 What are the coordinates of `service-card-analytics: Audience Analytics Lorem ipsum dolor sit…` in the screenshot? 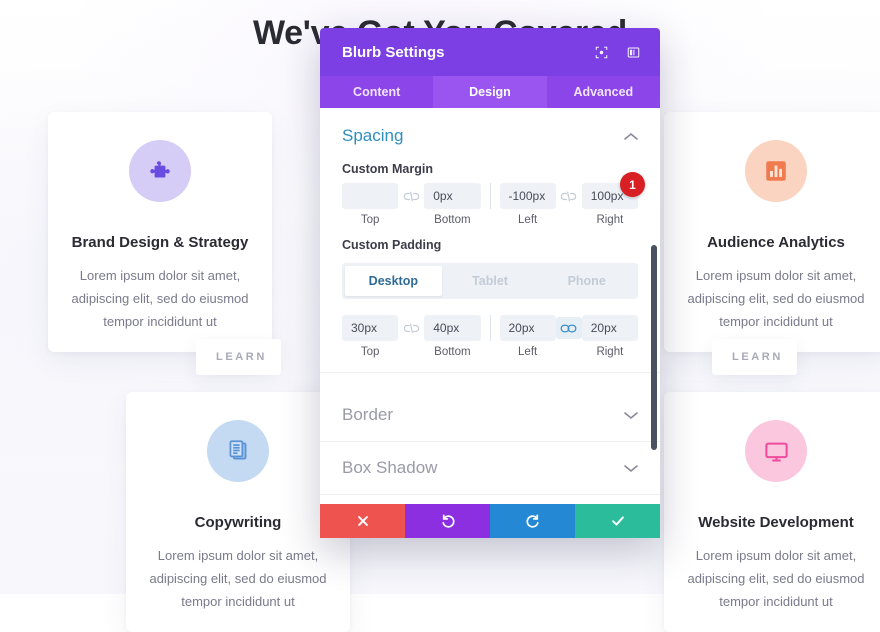 It's located at (772, 232).